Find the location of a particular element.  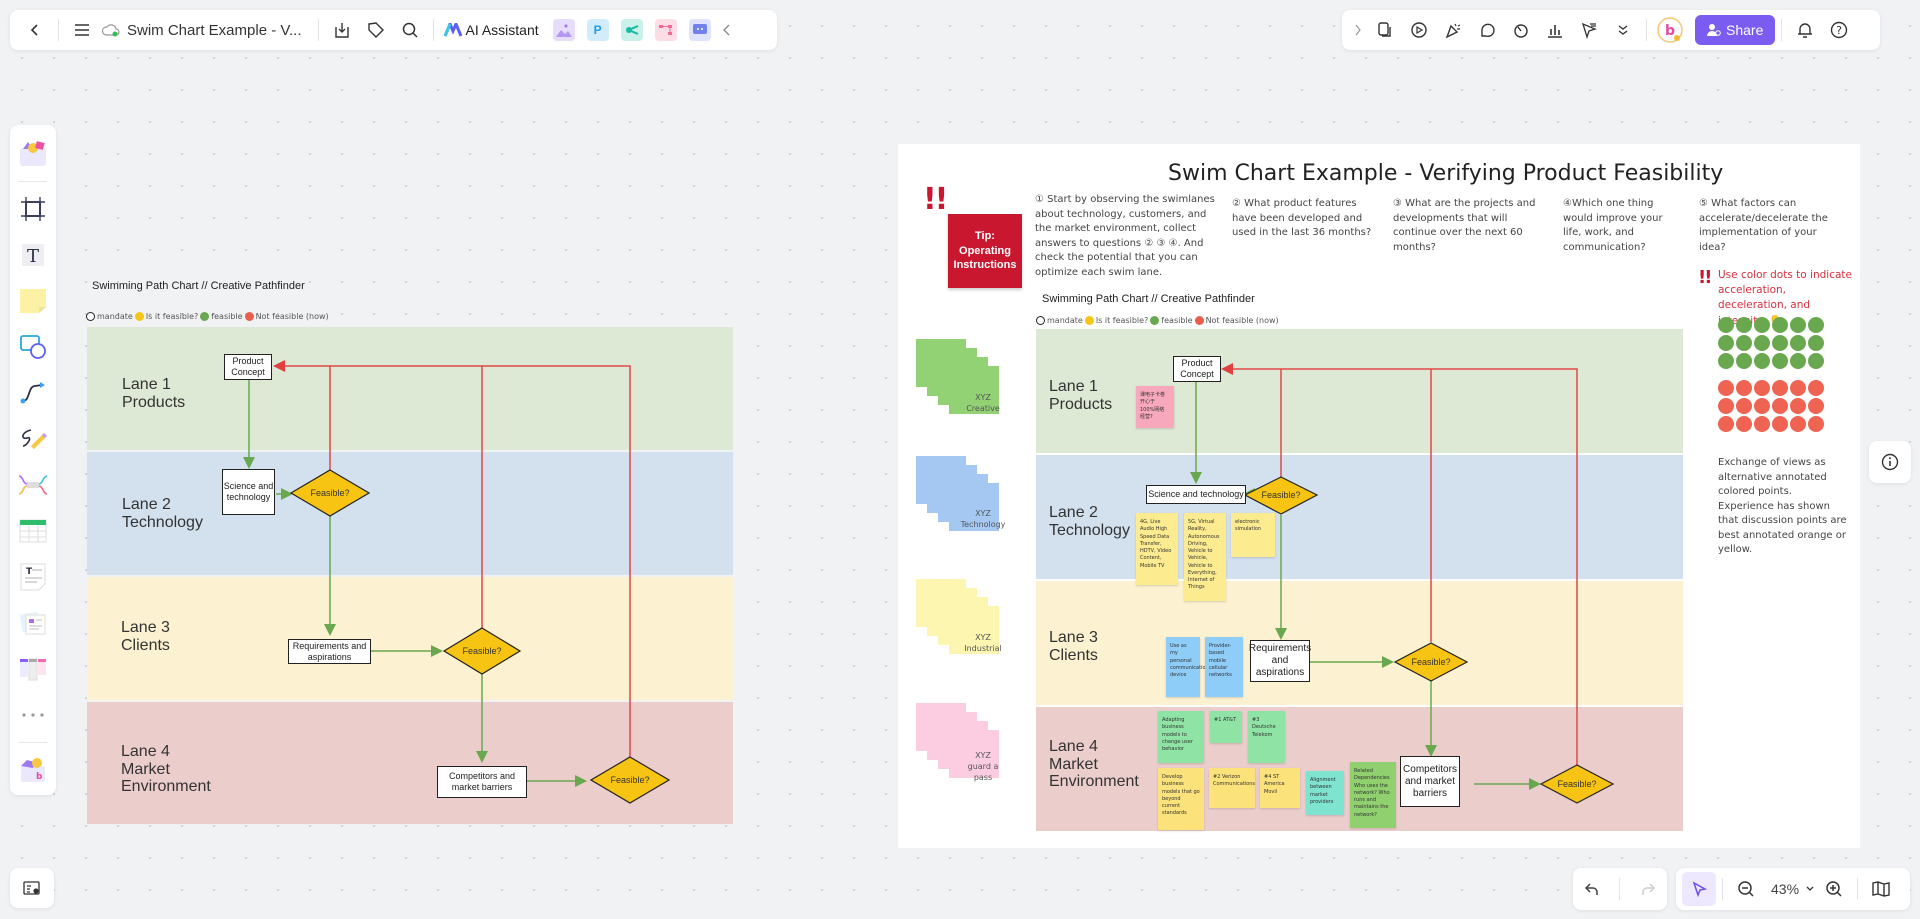

double-chevron-down-icon is located at coordinates (1623, 30).